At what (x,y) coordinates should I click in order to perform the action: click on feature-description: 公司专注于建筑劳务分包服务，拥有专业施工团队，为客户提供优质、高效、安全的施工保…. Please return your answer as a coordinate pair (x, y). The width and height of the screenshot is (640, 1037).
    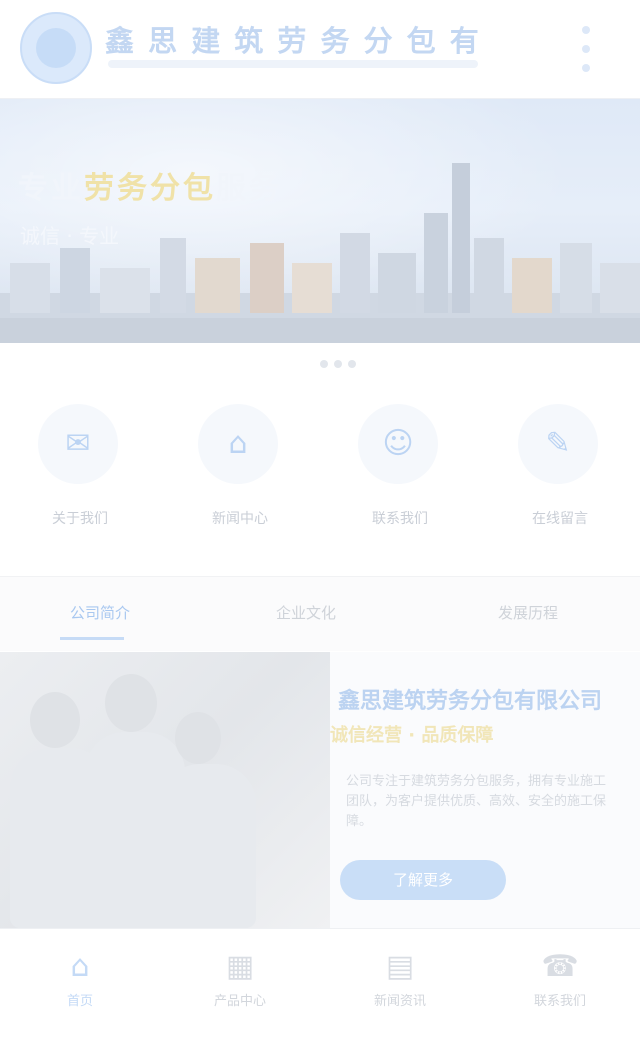
    Looking at the image, I should click on (476, 801).